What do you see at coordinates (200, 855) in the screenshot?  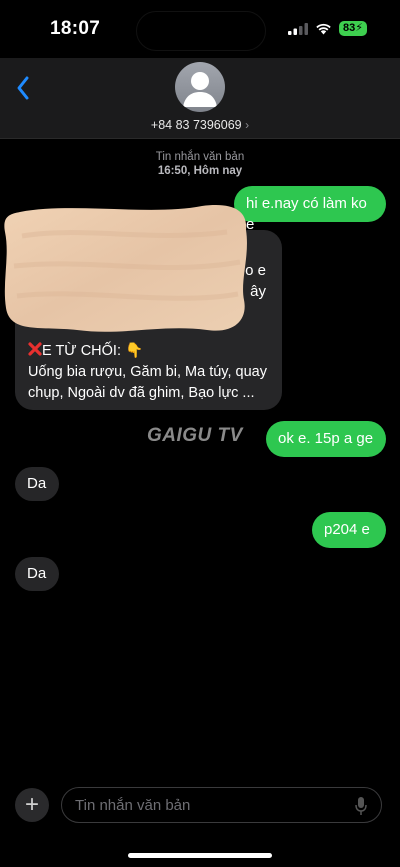 I see `home-indicator` at bounding box center [200, 855].